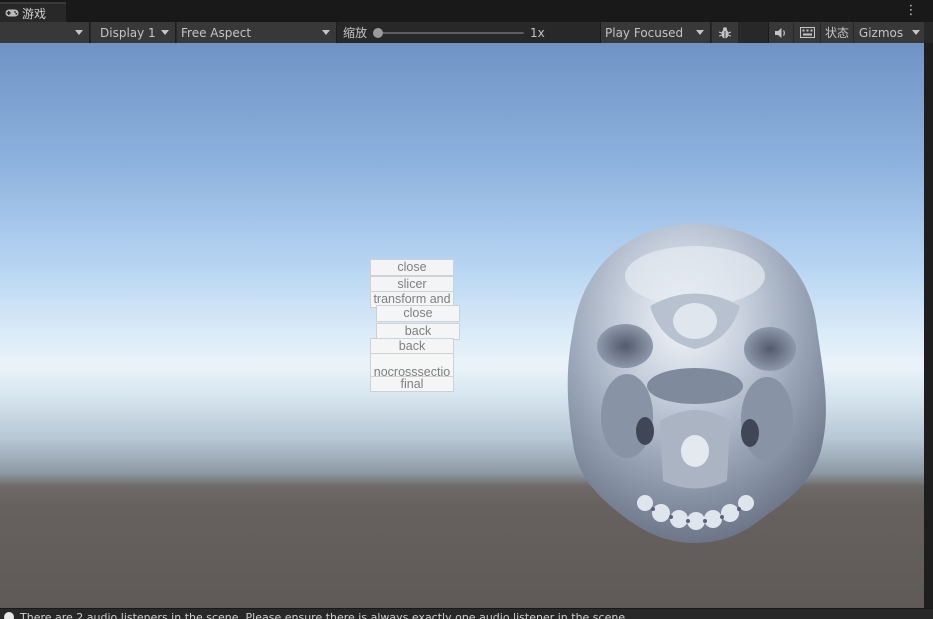  What do you see at coordinates (696, 383) in the screenshot?
I see `skull-model` at bounding box center [696, 383].